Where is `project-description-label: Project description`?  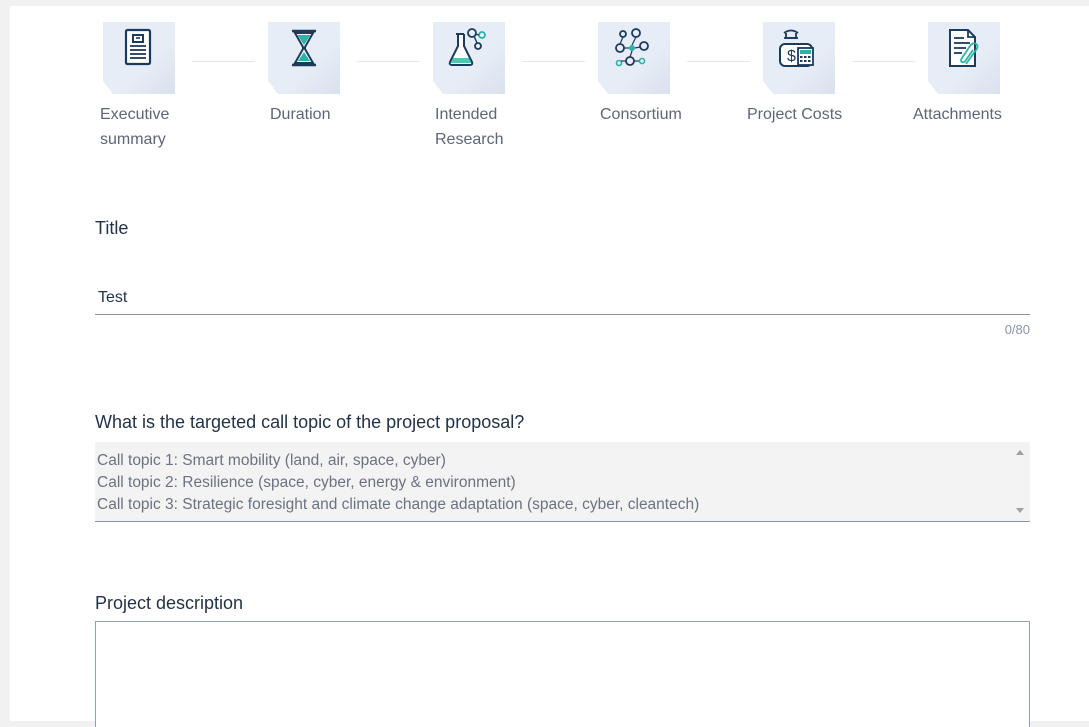
project-description-label: Project description is located at coordinates (169, 603).